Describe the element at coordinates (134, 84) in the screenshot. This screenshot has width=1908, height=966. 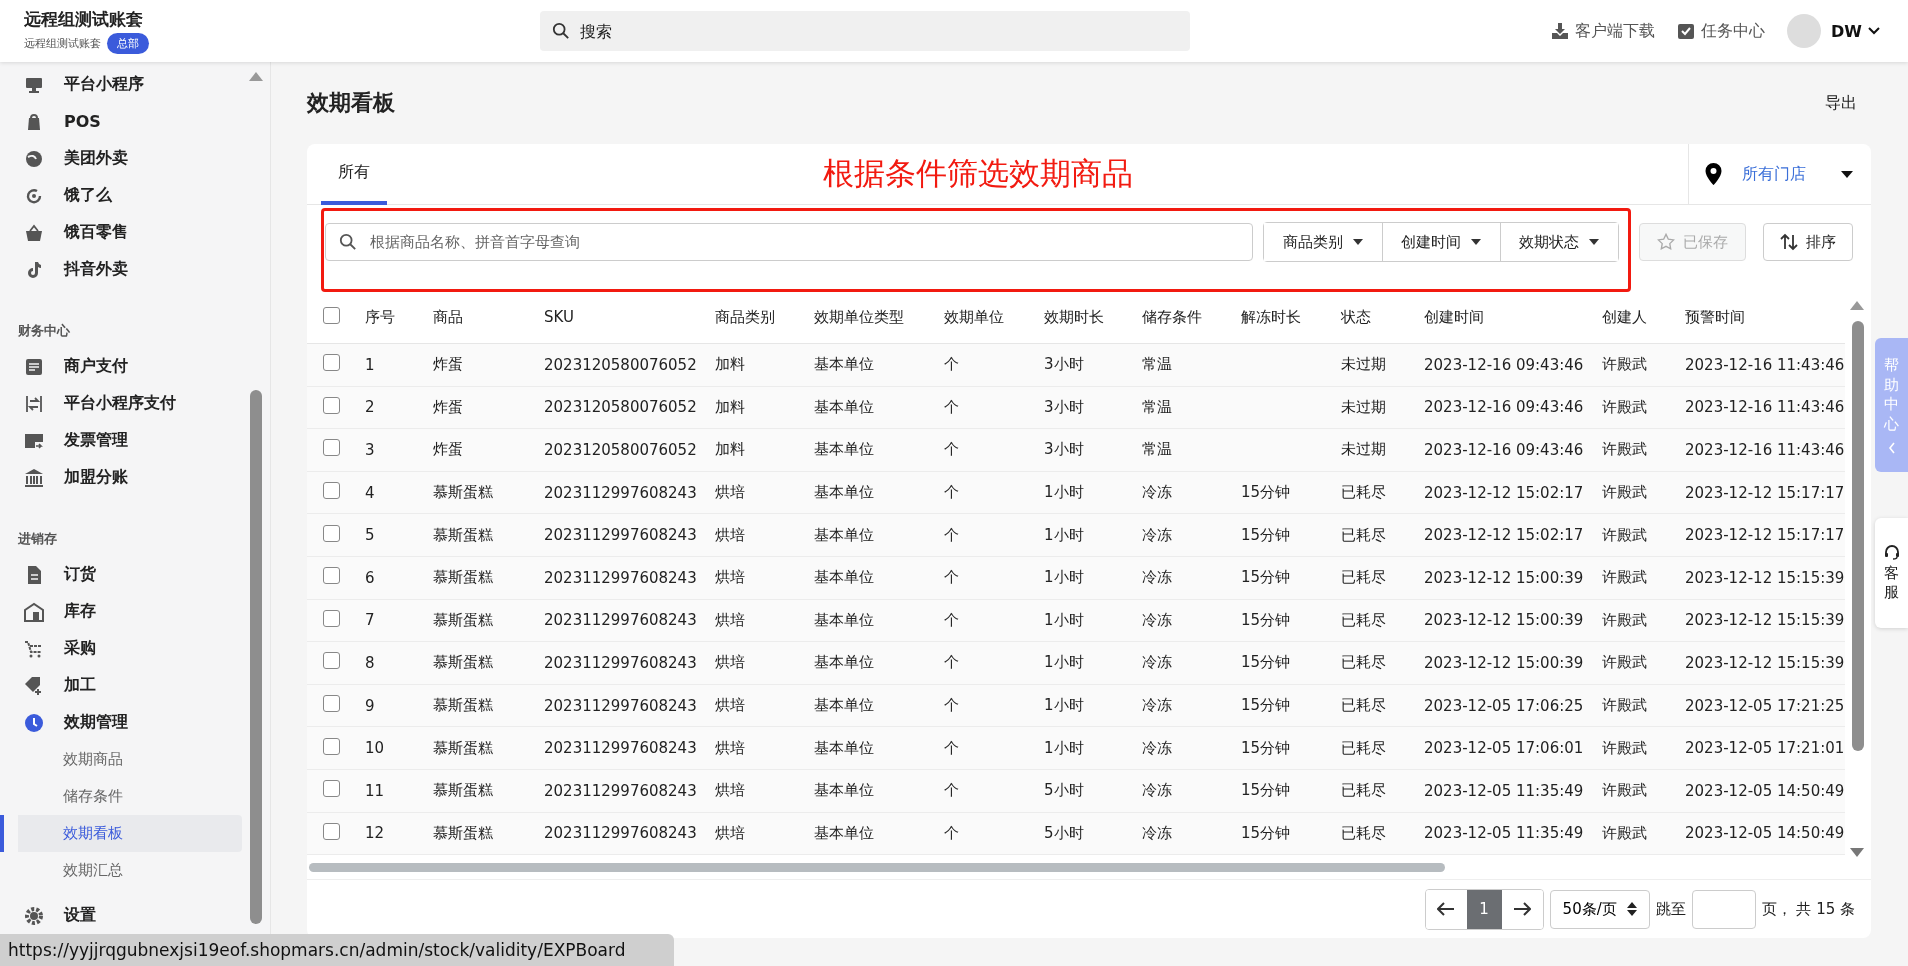
I see `sidebar-item: 平台小程序` at that location.